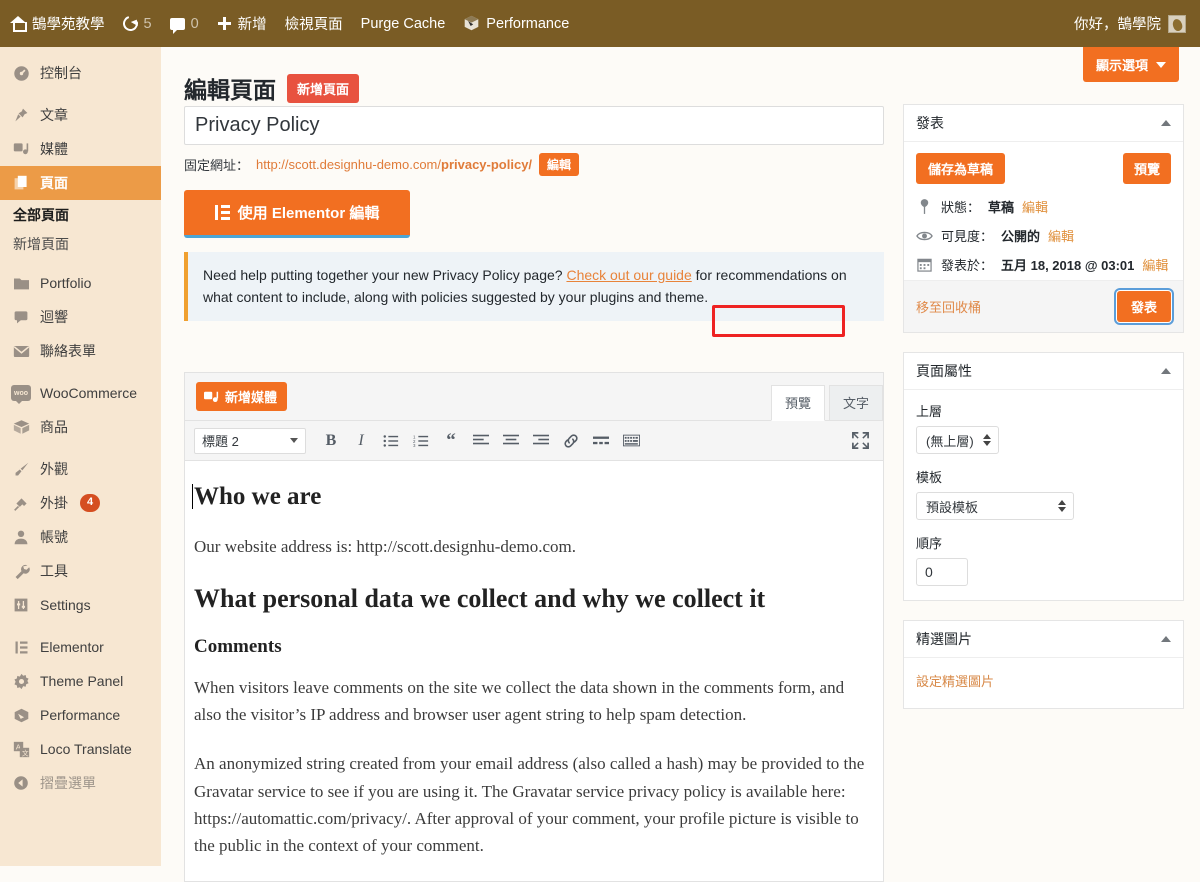 The height and width of the screenshot is (882, 1200). What do you see at coordinates (54, 183) in the screenshot?
I see `sidebar-item-label: 頁面` at bounding box center [54, 183].